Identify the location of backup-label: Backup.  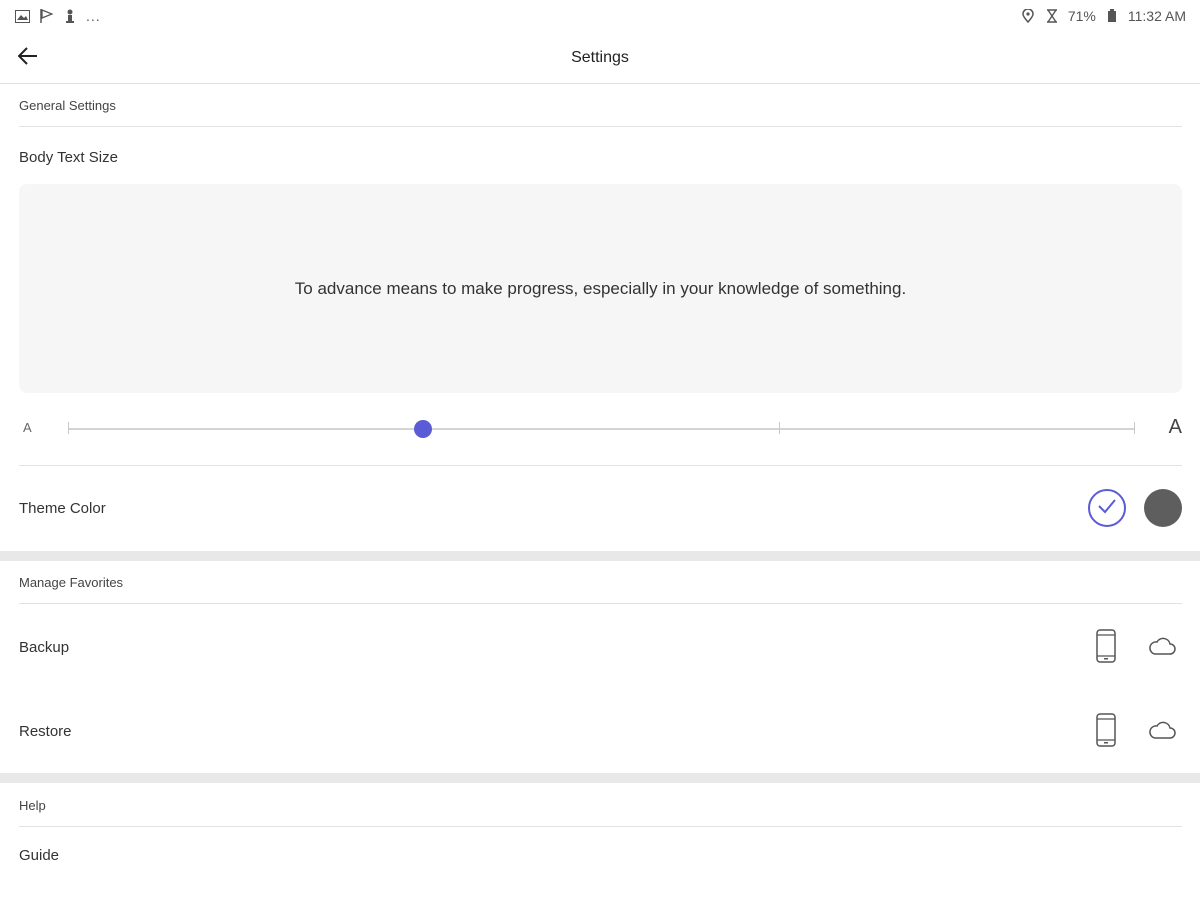
(44, 647).